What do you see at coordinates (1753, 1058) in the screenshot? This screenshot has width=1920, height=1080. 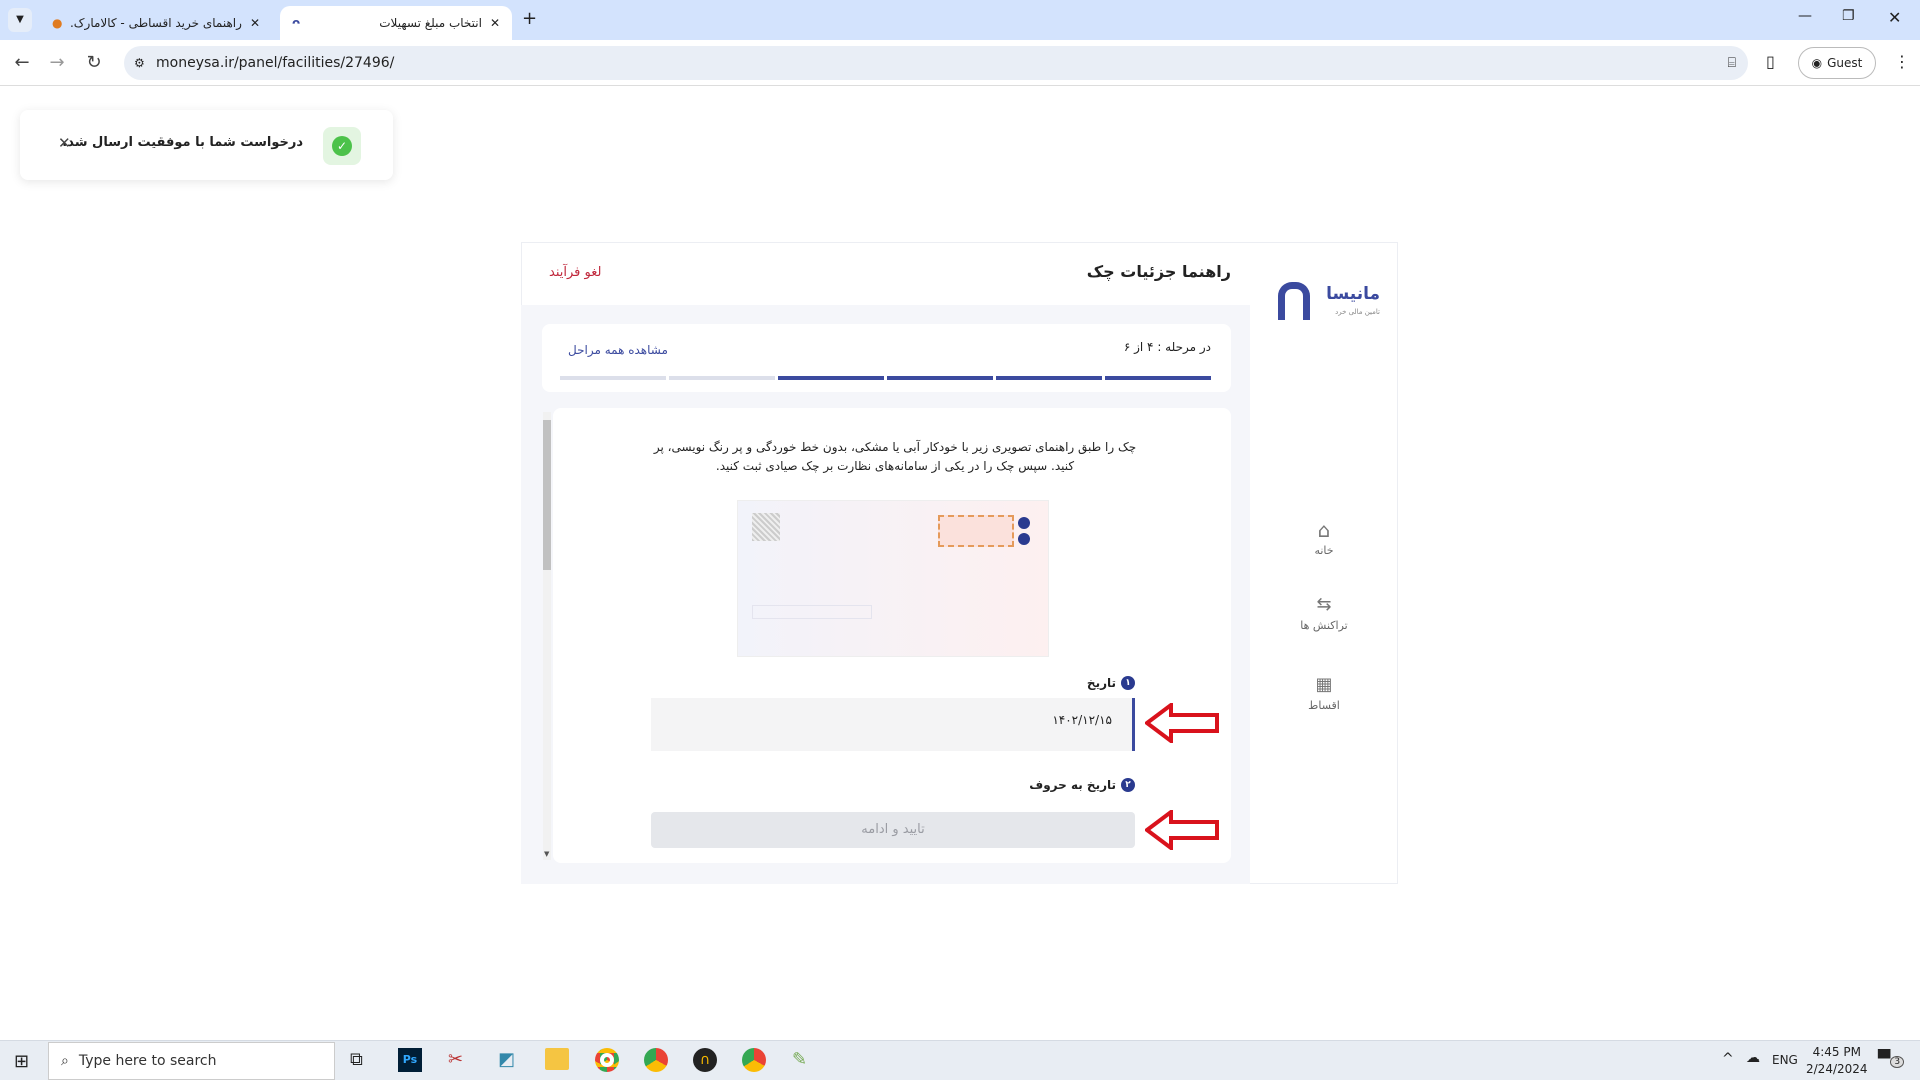 I see `onedrive-icon: ☁` at bounding box center [1753, 1058].